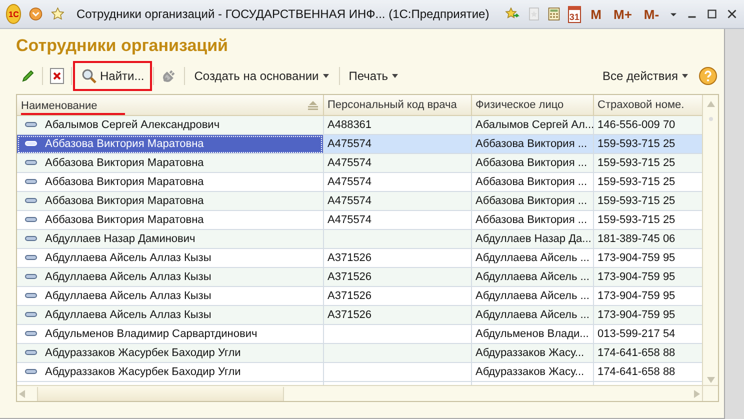 The height and width of the screenshot is (419, 744). What do you see at coordinates (22, 393) in the screenshot?
I see `scroll-left-icon` at bounding box center [22, 393].